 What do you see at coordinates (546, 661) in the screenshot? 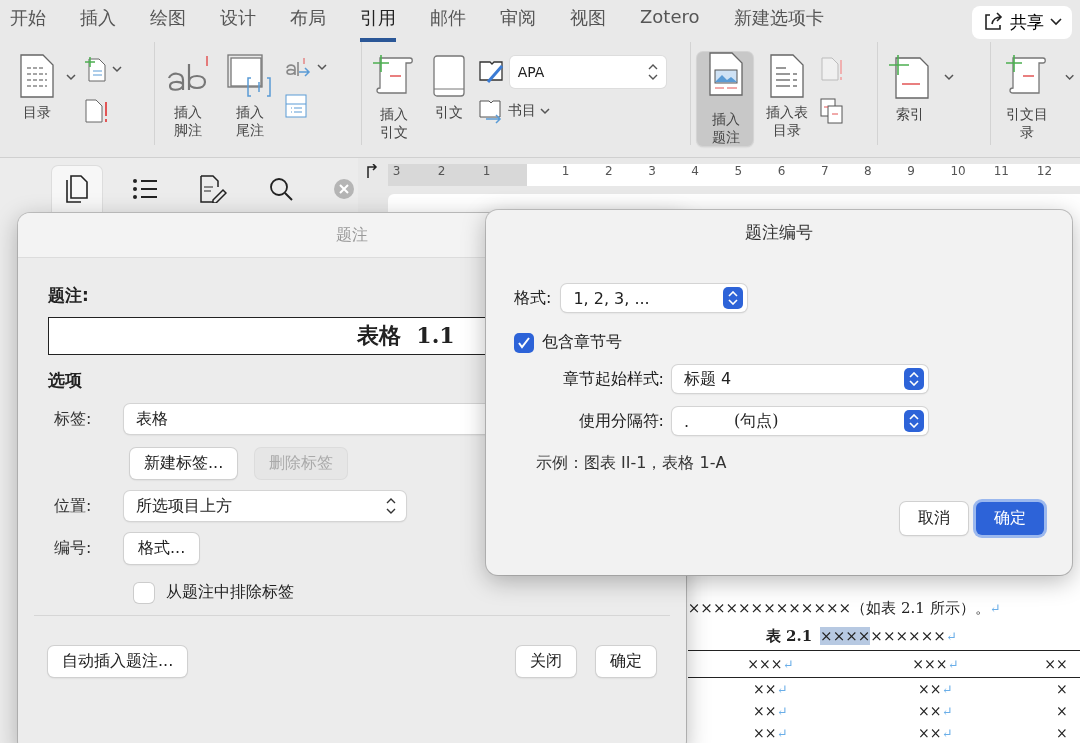
I see `close-button: 关闭` at bounding box center [546, 661].